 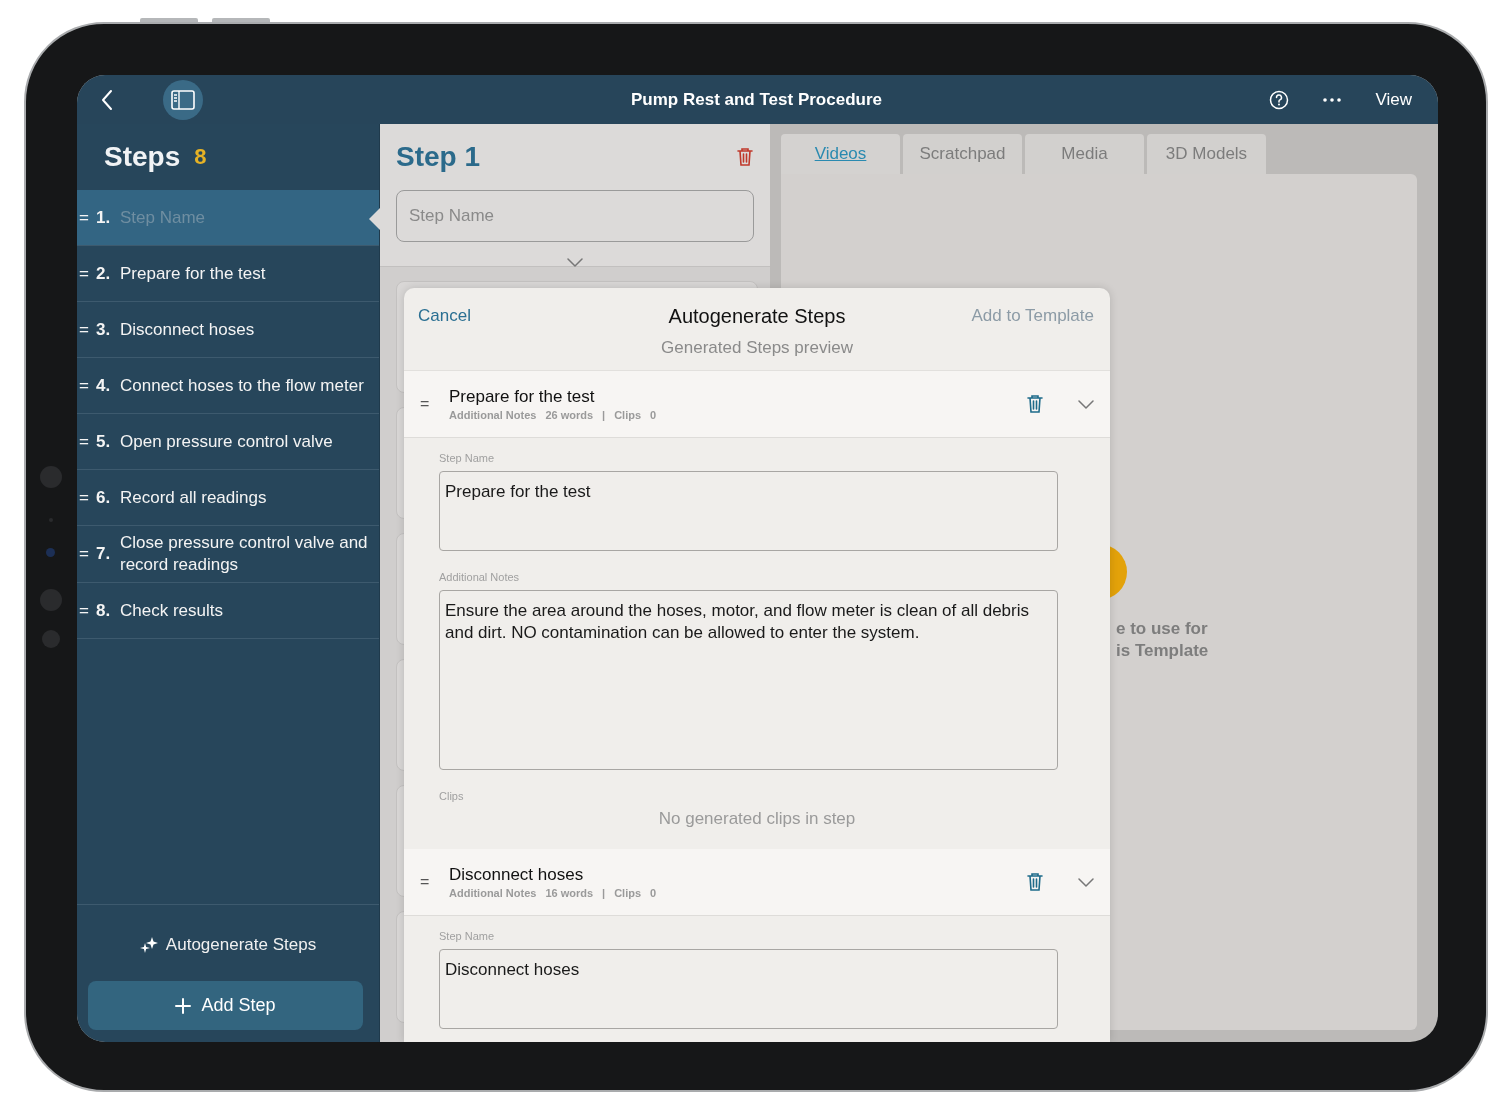 What do you see at coordinates (757, 882) in the screenshot?
I see `generated-step-row: = Disconnect hoses Additional Notes 16 words | Clips 0` at bounding box center [757, 882].